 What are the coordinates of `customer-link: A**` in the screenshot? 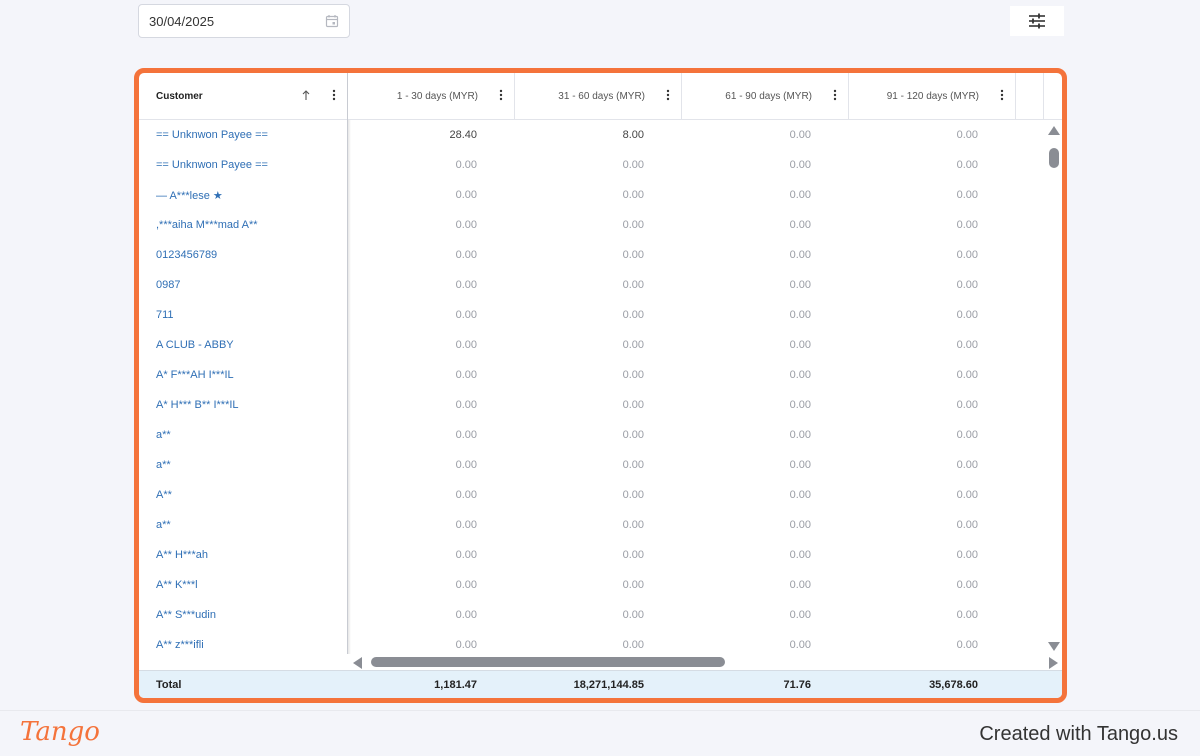 It's located at (243, 495).